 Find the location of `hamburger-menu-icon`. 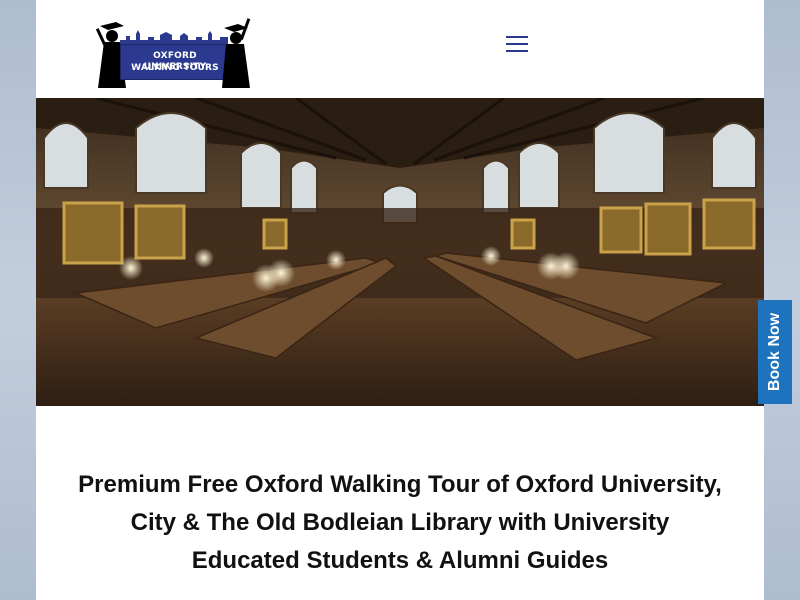

hamburger-menu-icon is located at coordinates (517, 45).